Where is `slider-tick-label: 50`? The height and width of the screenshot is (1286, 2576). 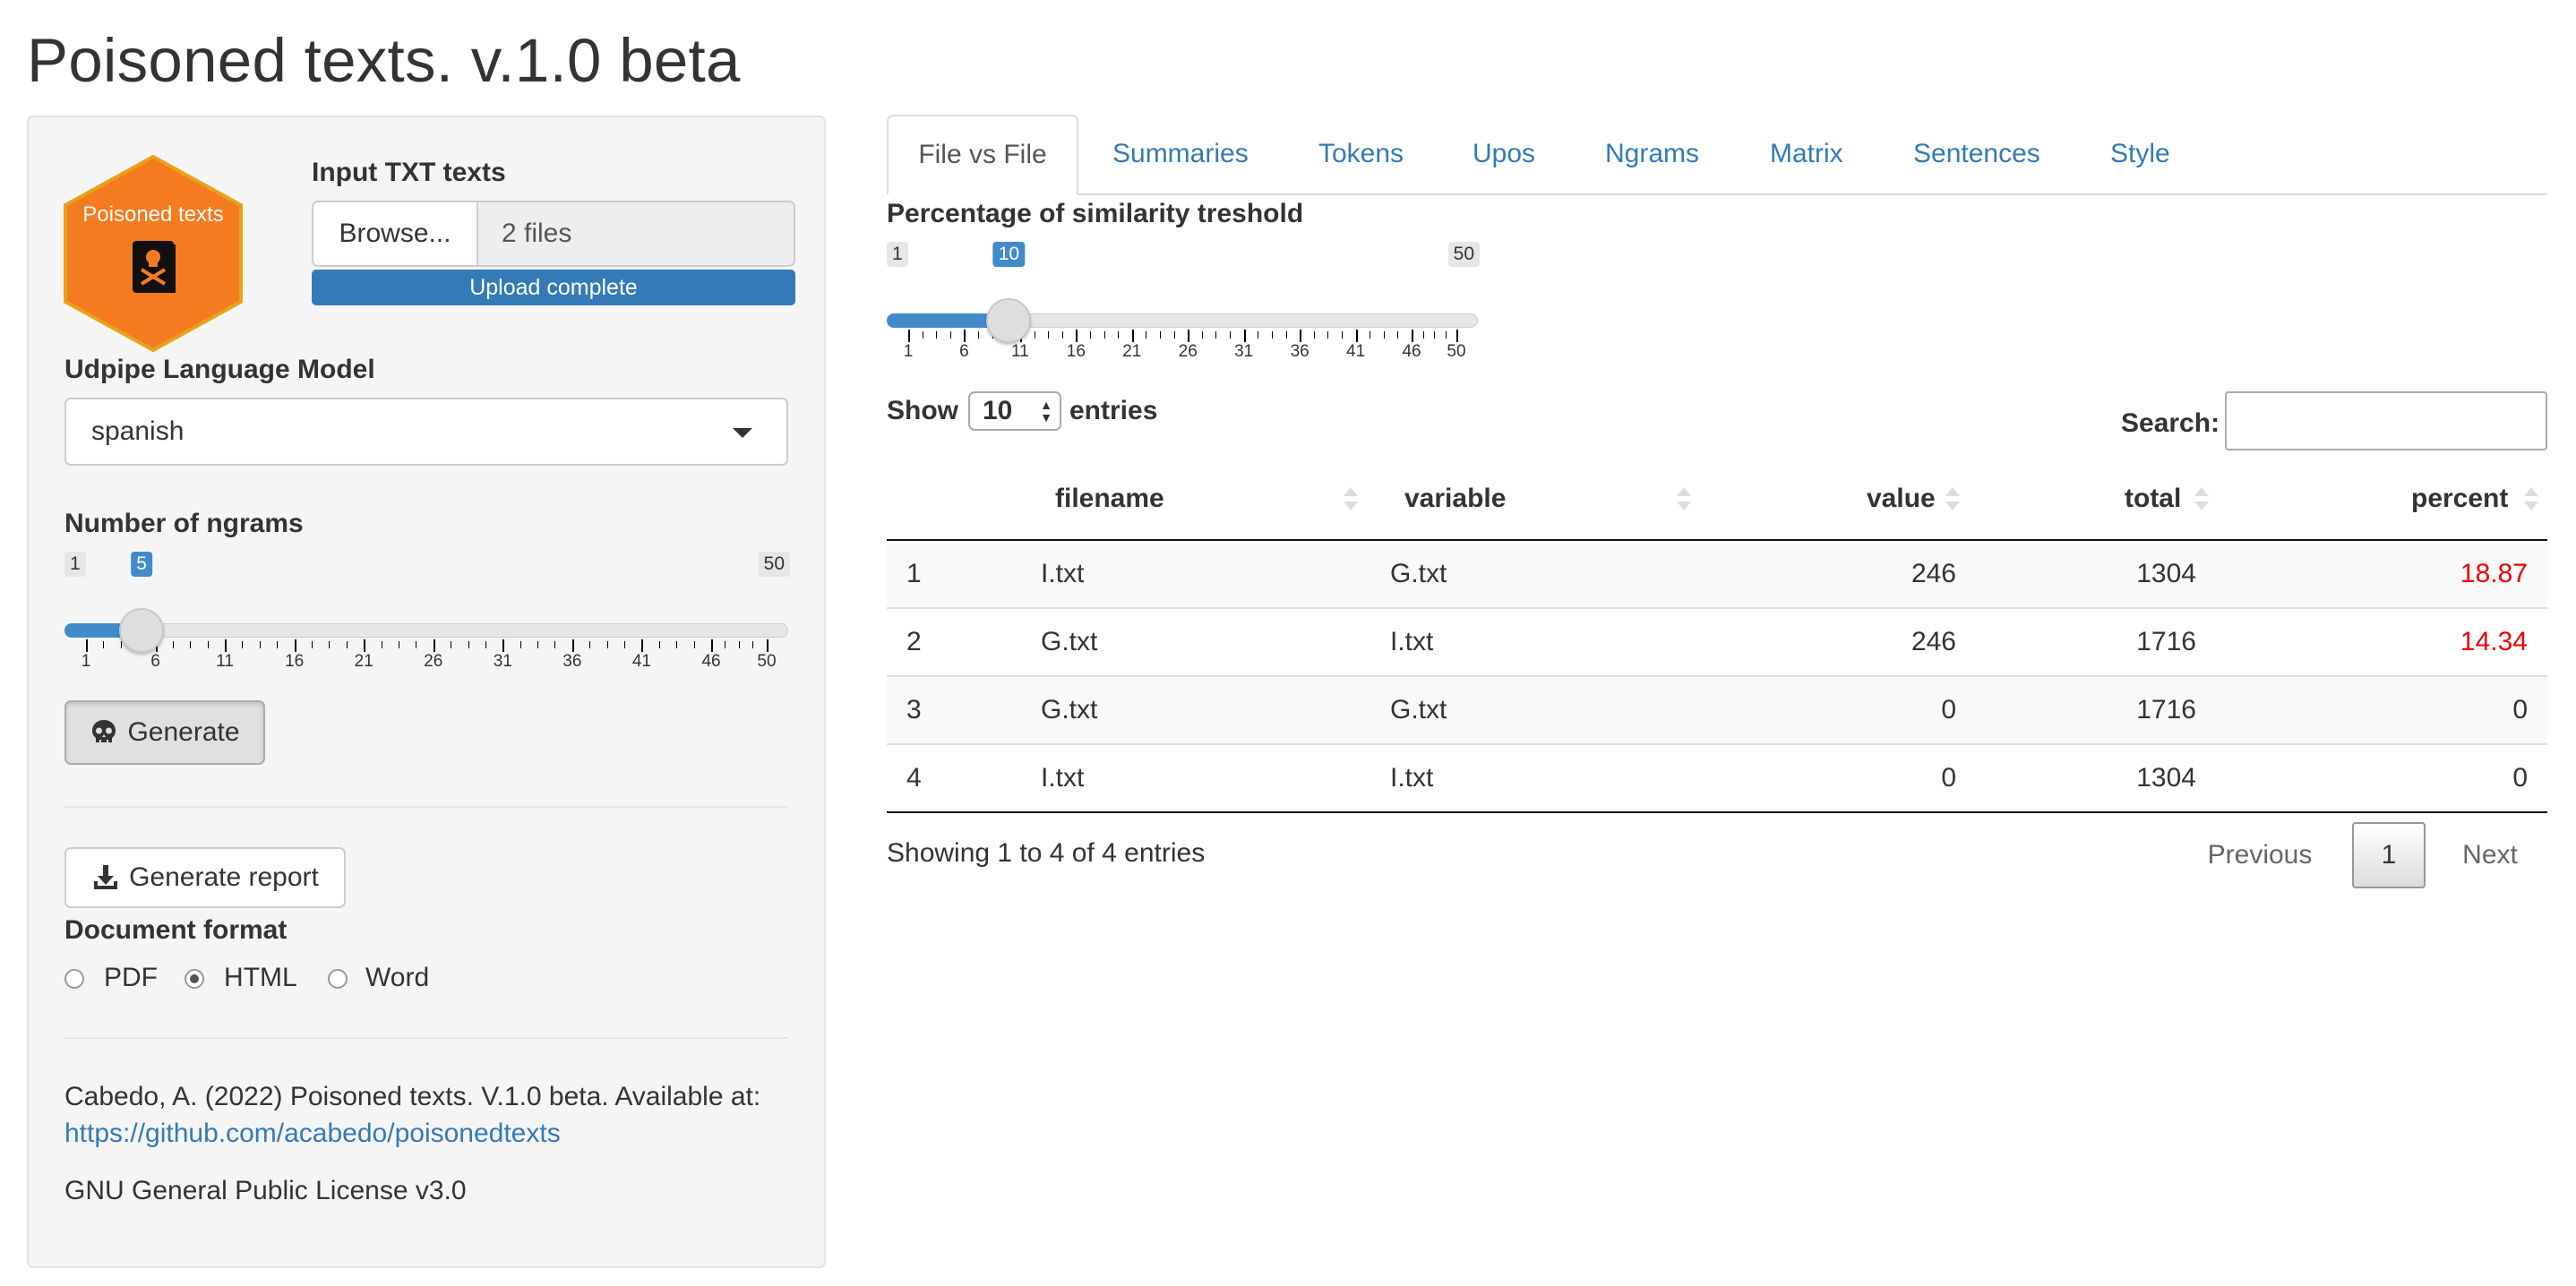
slider-tick-label: 50 is located at coordinates (767, 662).